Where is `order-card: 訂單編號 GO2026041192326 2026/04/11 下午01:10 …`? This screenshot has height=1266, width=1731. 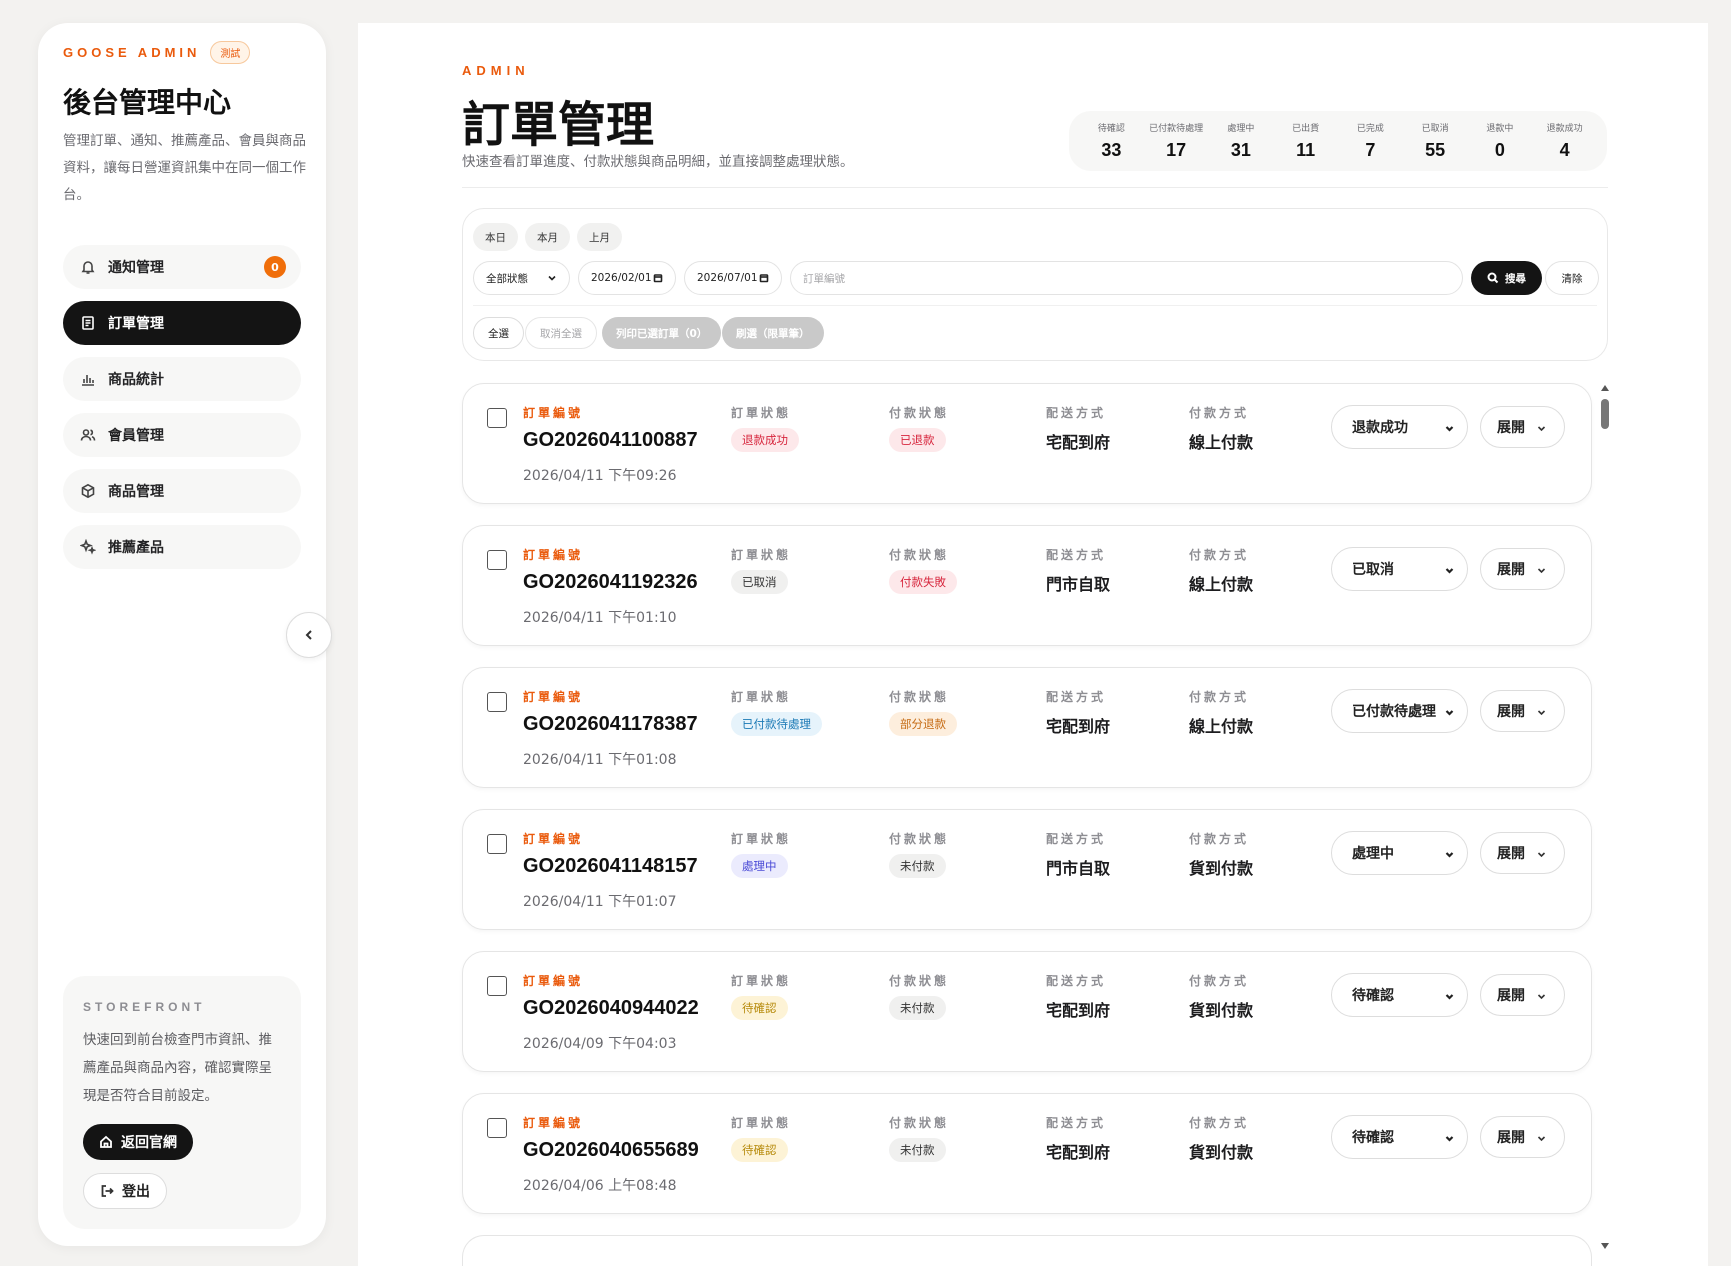
order-card: 訂單編號 GO2026041192326 2026/04/11 下午01:10 … is located at coordinates (1027, 585).